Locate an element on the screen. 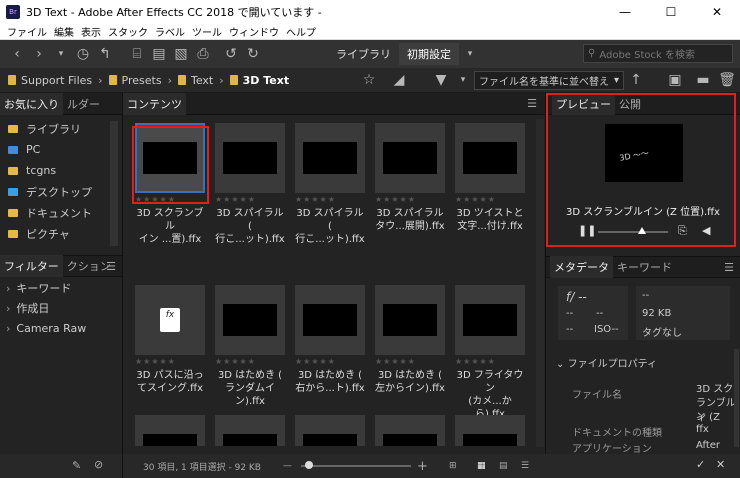  menu-edit: 編集 is located at coordinates (64, 31).